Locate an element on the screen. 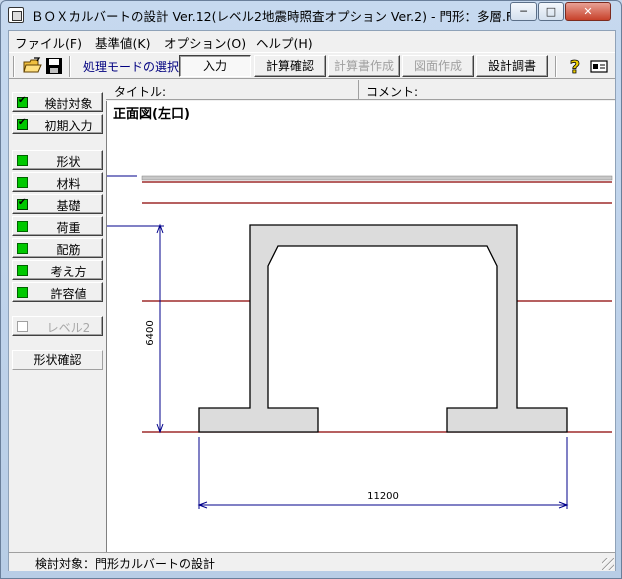 Image resolution: width=622 pixels, height=579 pixels. empty-indicator-icon is located at coordinates (22, 326).